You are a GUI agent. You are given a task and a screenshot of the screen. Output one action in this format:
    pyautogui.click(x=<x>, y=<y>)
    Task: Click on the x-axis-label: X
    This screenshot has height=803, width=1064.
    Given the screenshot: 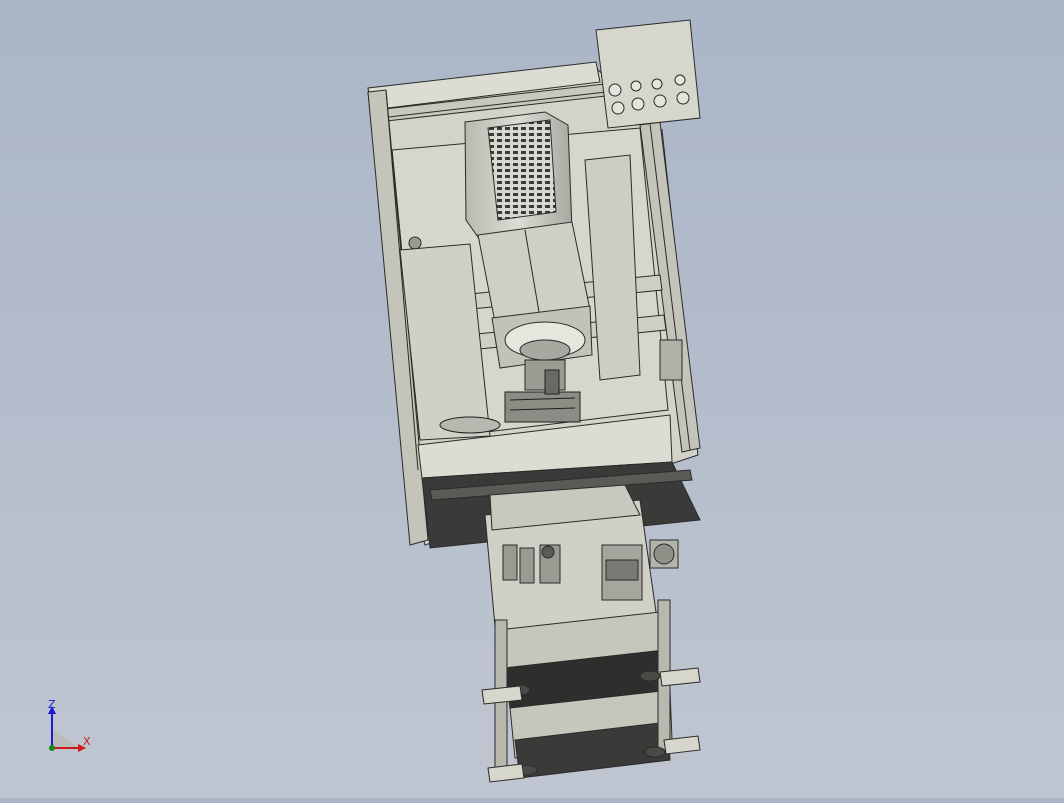 What is the action you would take?
    pyautogui.click(x=87, y=741)
    